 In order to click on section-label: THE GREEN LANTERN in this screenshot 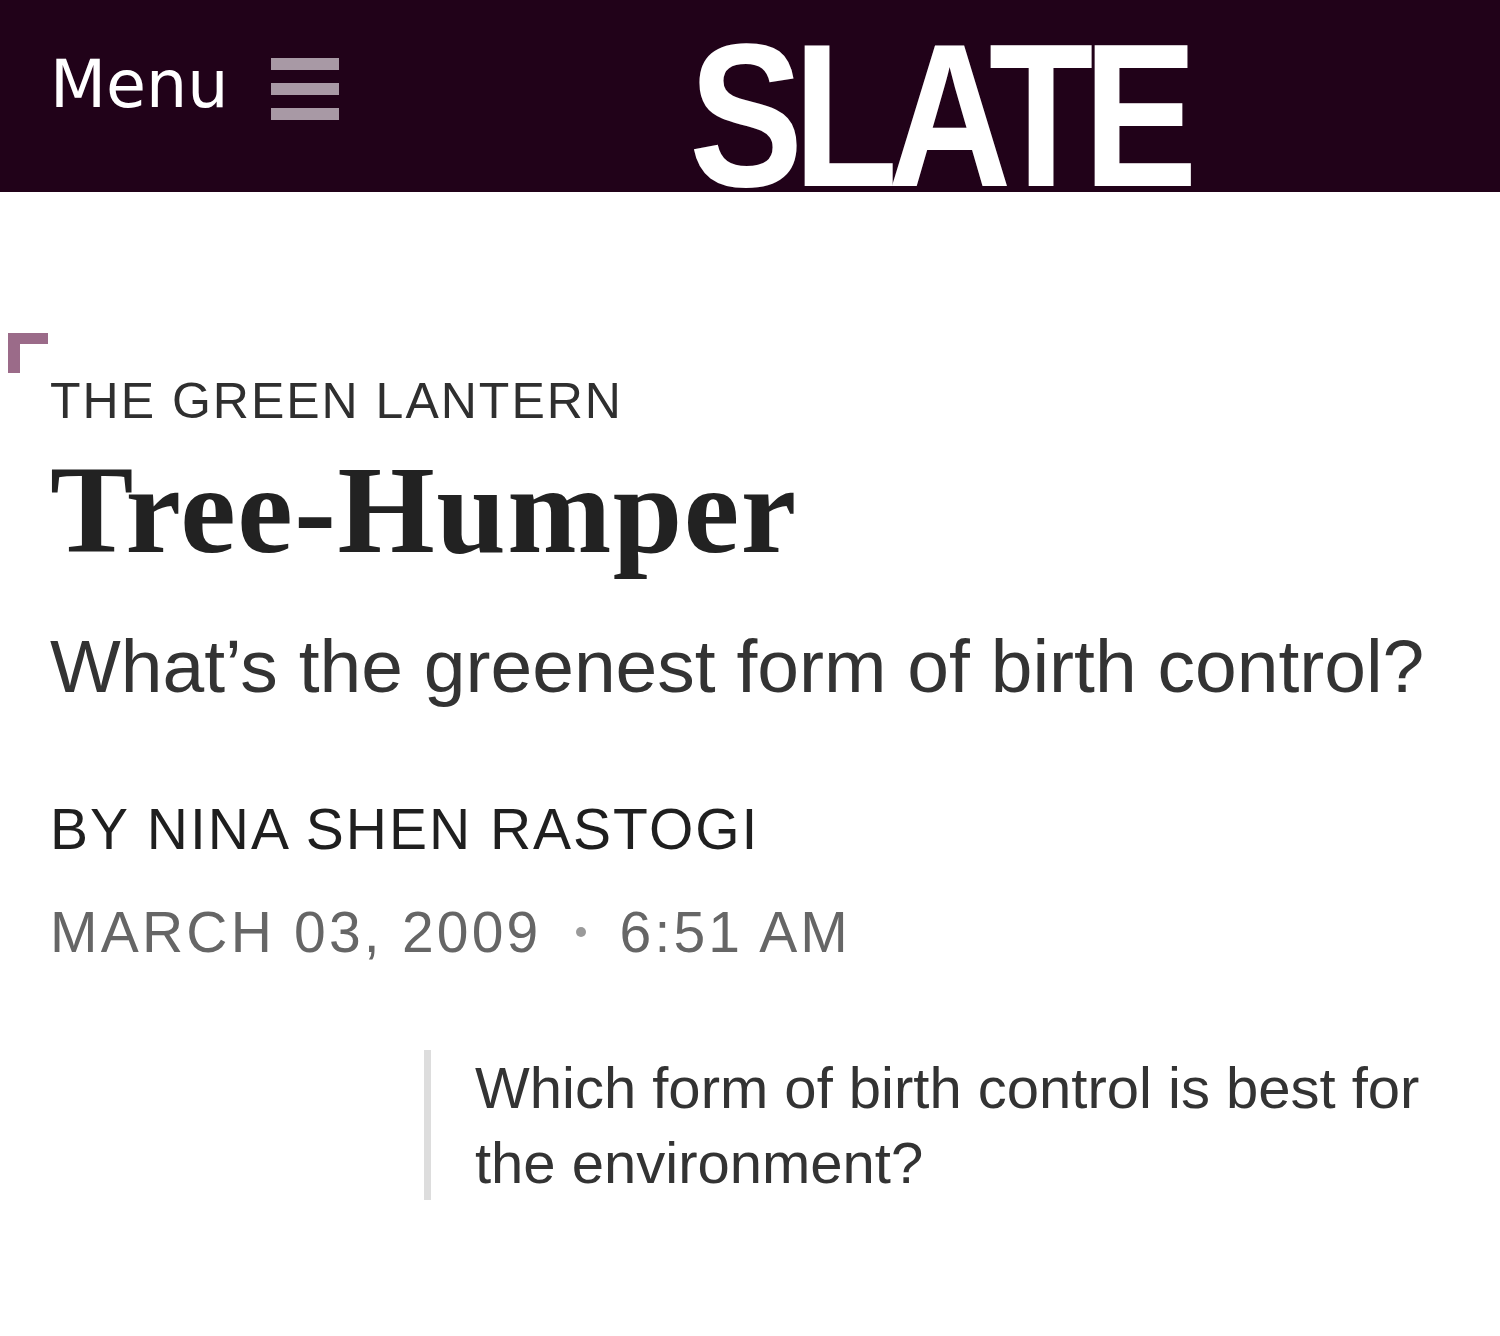, I will do `click(336, 401)`.